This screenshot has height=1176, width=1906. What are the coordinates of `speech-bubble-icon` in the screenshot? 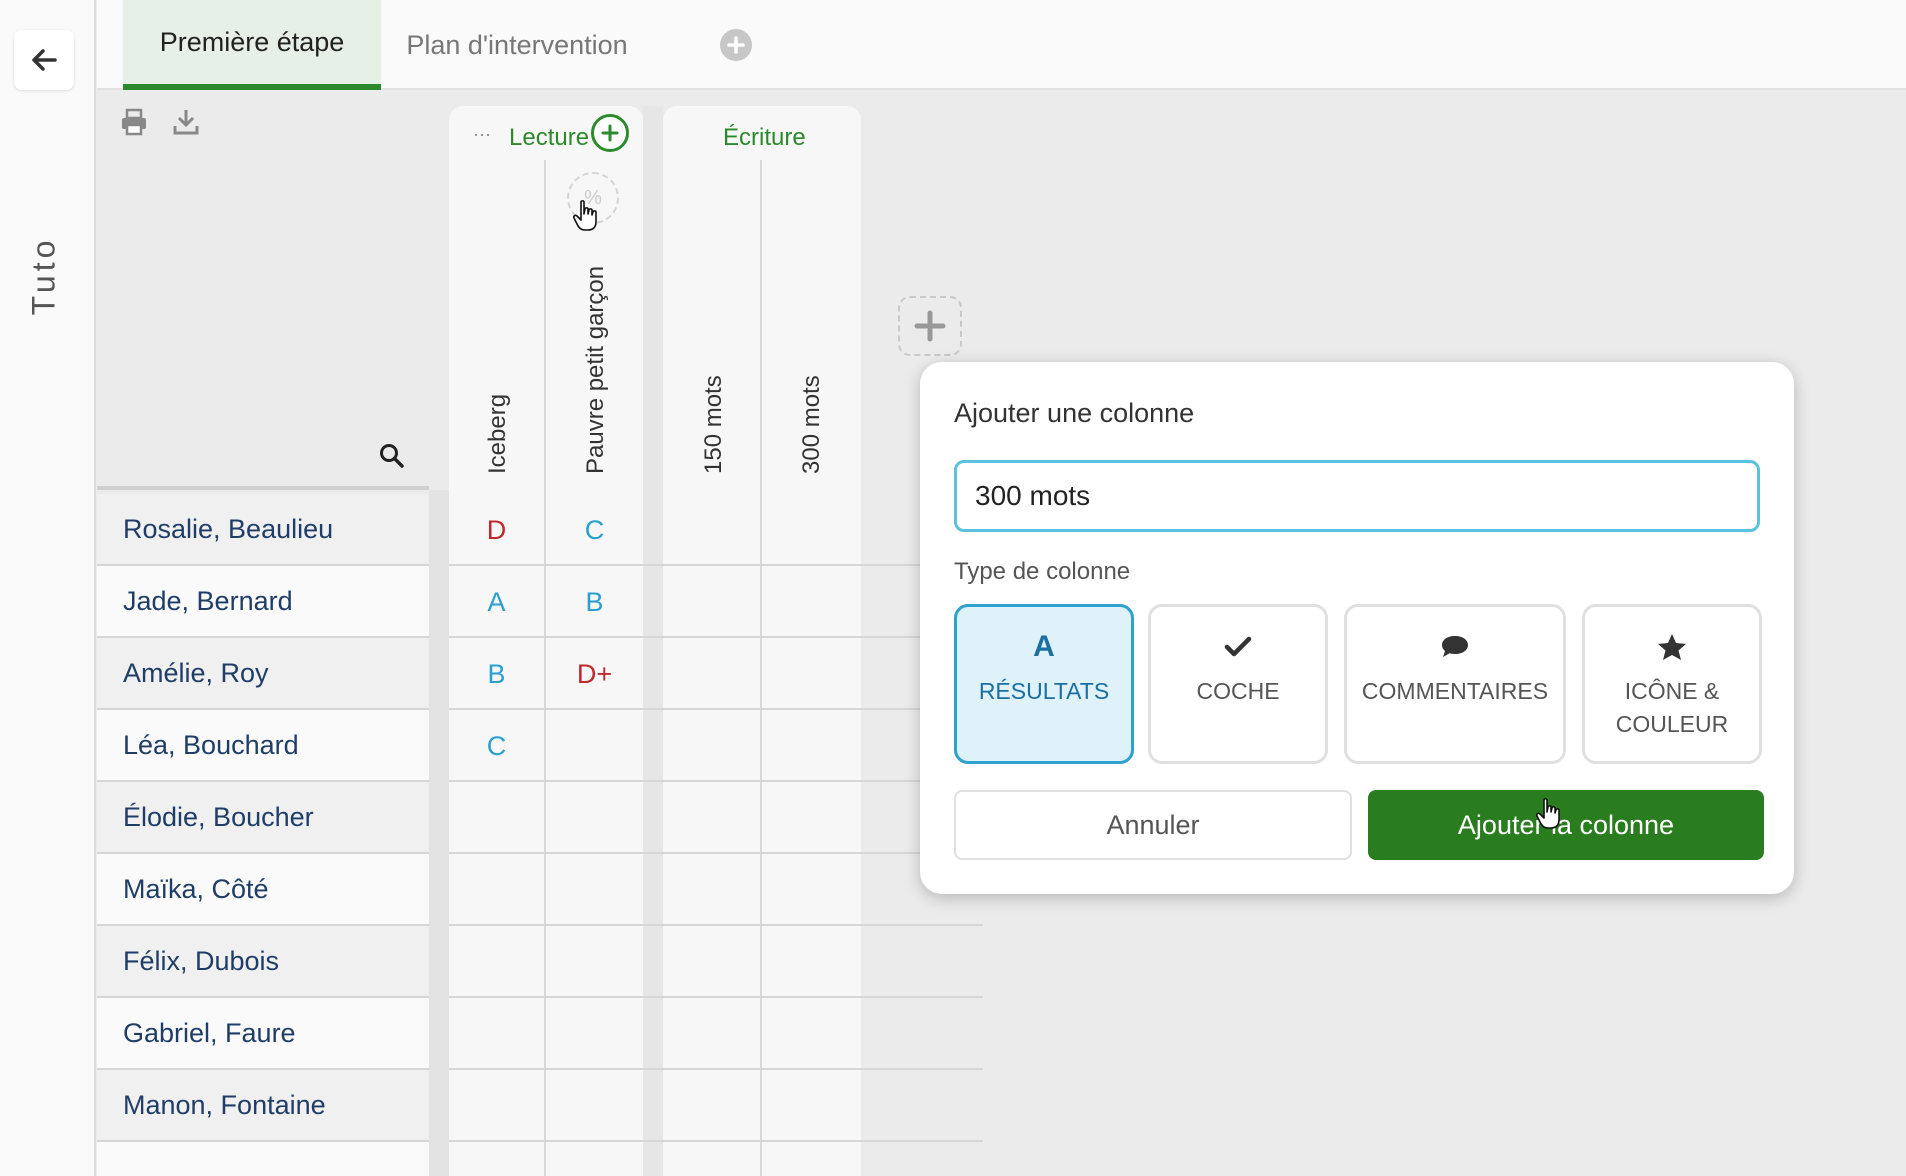 It's located at (1455, 647).